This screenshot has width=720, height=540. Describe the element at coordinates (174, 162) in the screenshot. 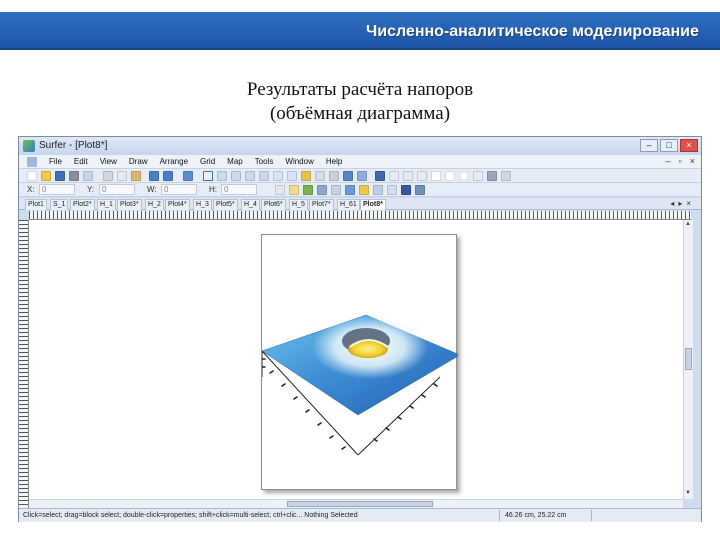

I see `menu-arrange: Arrange` at that location.